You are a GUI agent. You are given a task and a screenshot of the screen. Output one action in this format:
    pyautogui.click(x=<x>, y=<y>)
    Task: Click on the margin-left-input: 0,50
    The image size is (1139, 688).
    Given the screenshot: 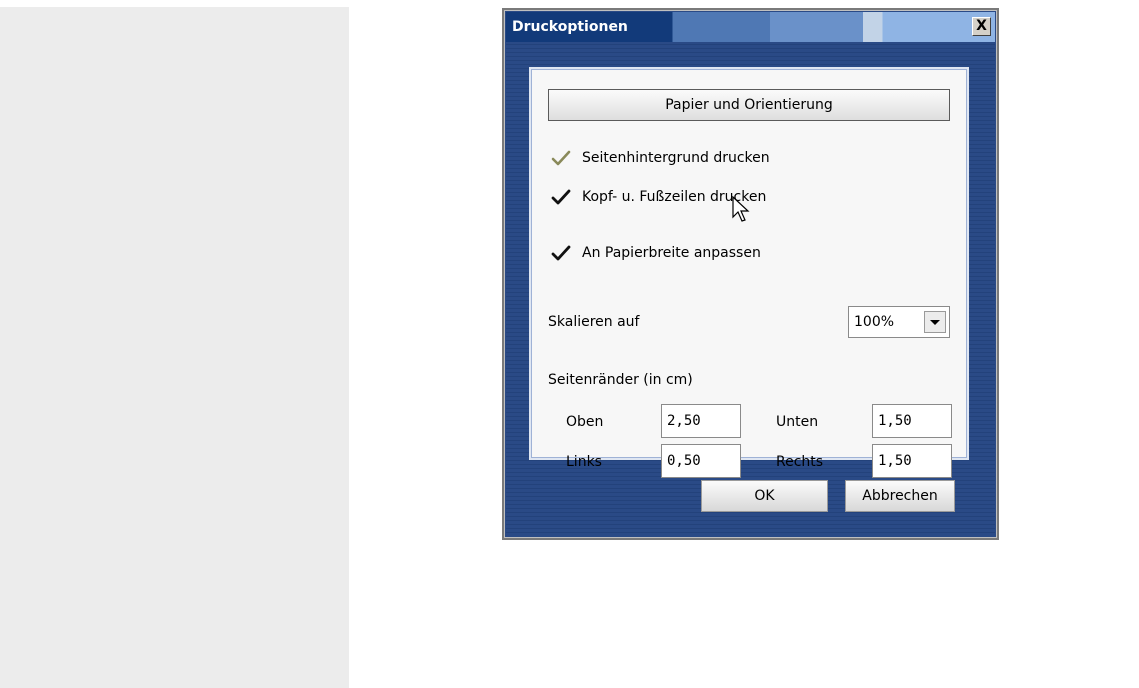 What is the action you would take?
    pyautogui.click(x=701, y=461)
    